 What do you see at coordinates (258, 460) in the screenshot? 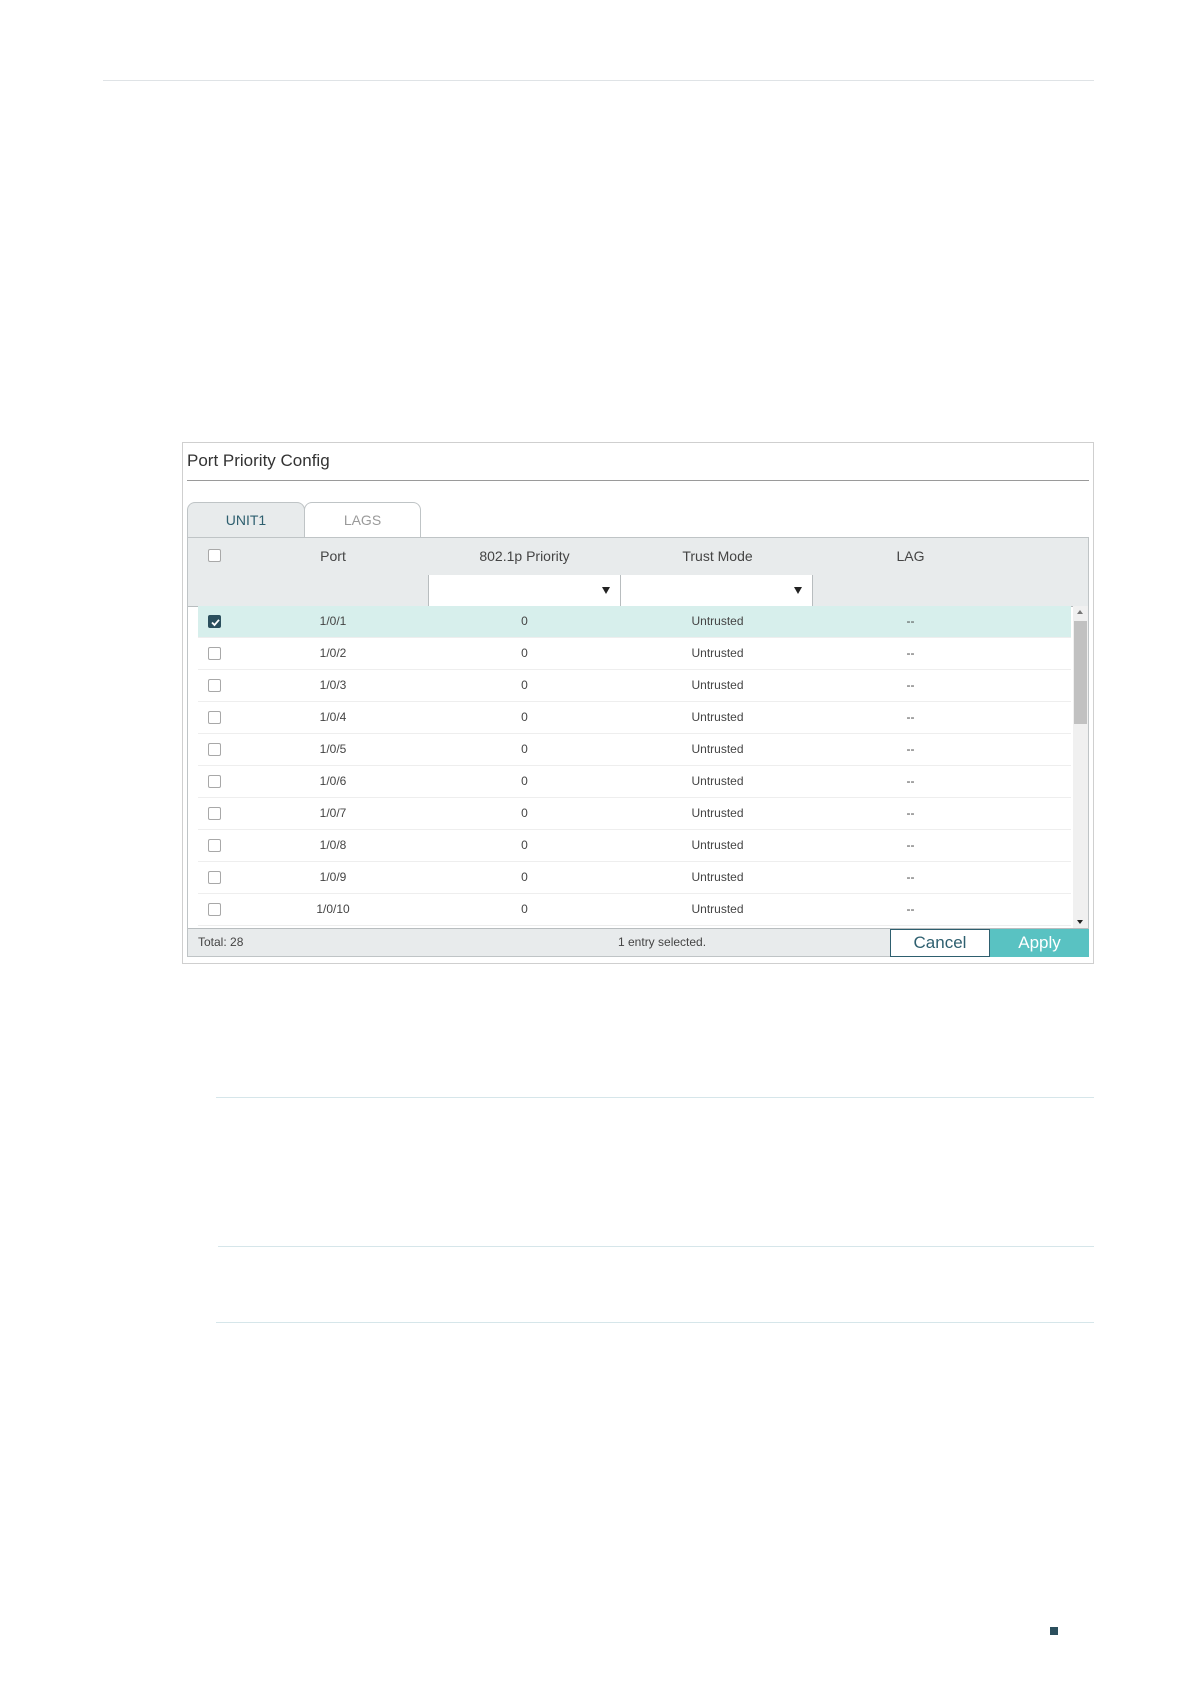
I see `panel-title: Port Priority Config` at bounding box center [258, 460].